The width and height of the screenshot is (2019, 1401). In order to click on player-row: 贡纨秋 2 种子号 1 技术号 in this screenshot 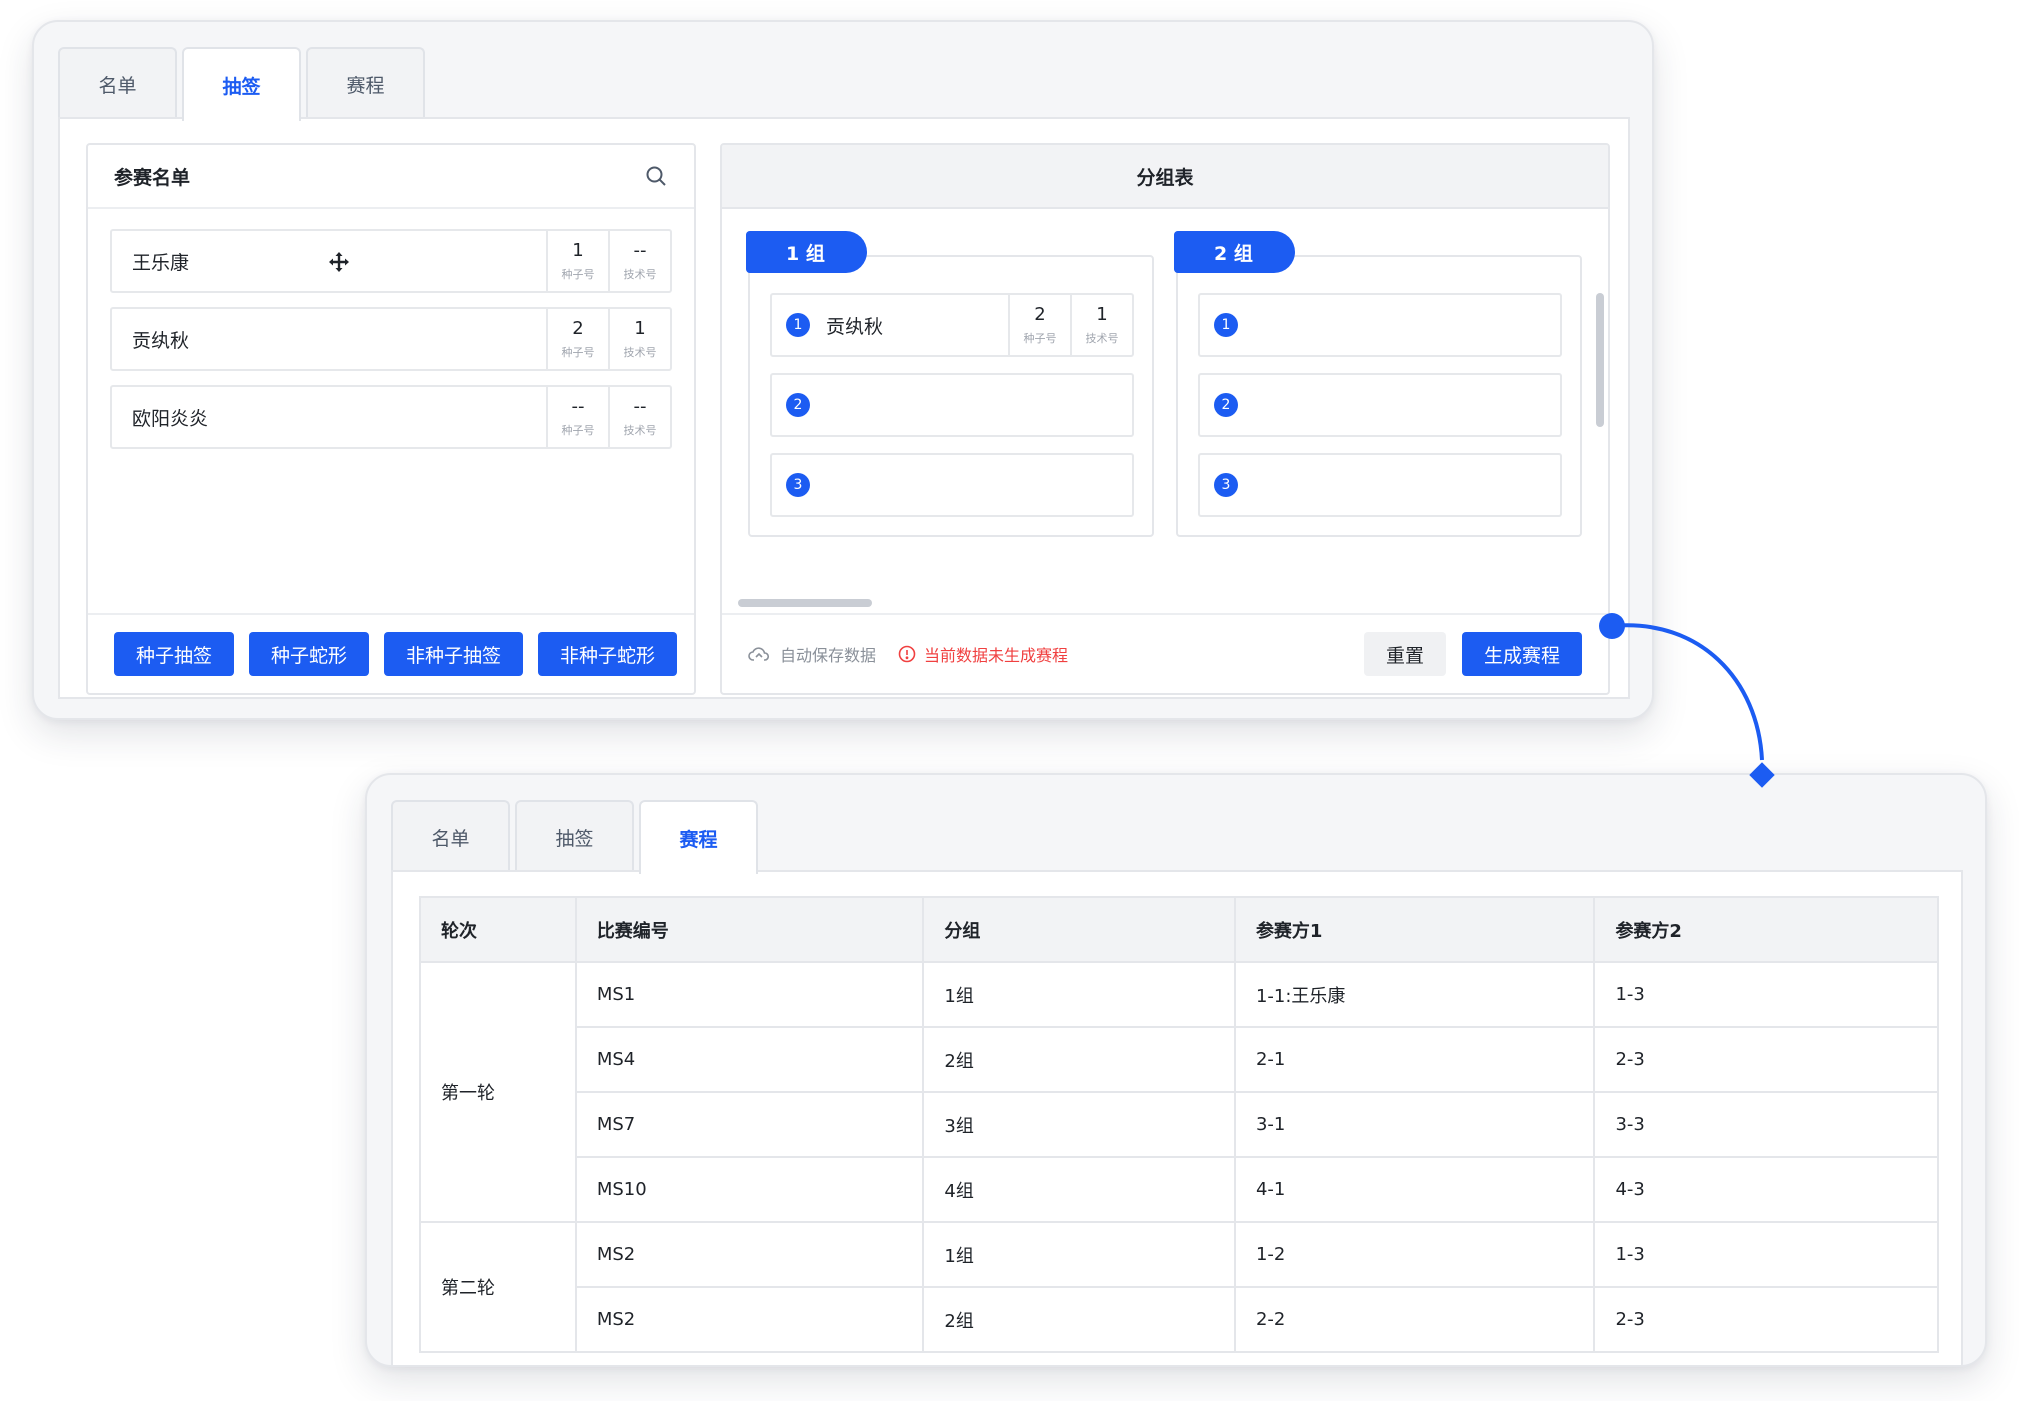, I will do `click(391, 339)`.